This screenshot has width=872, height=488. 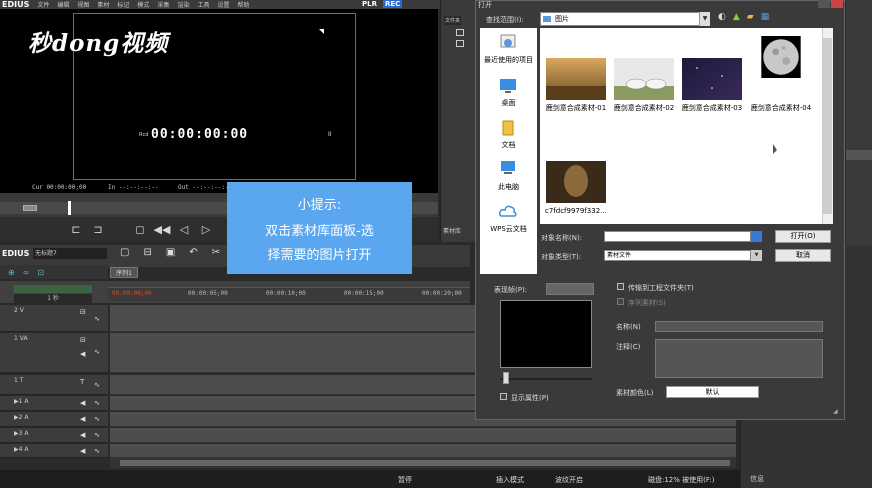 I want to click on file-name: 鹿剑意合成素材-03, so click(x=712, y=108).